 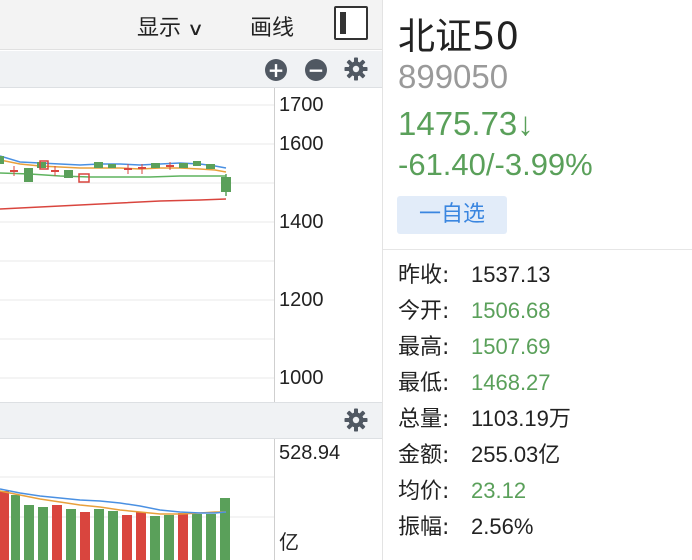 What do you see at coordinates (424, 311) in the screenshot?
I see `stat-label: 今开:` at bounding box center [424, 311].